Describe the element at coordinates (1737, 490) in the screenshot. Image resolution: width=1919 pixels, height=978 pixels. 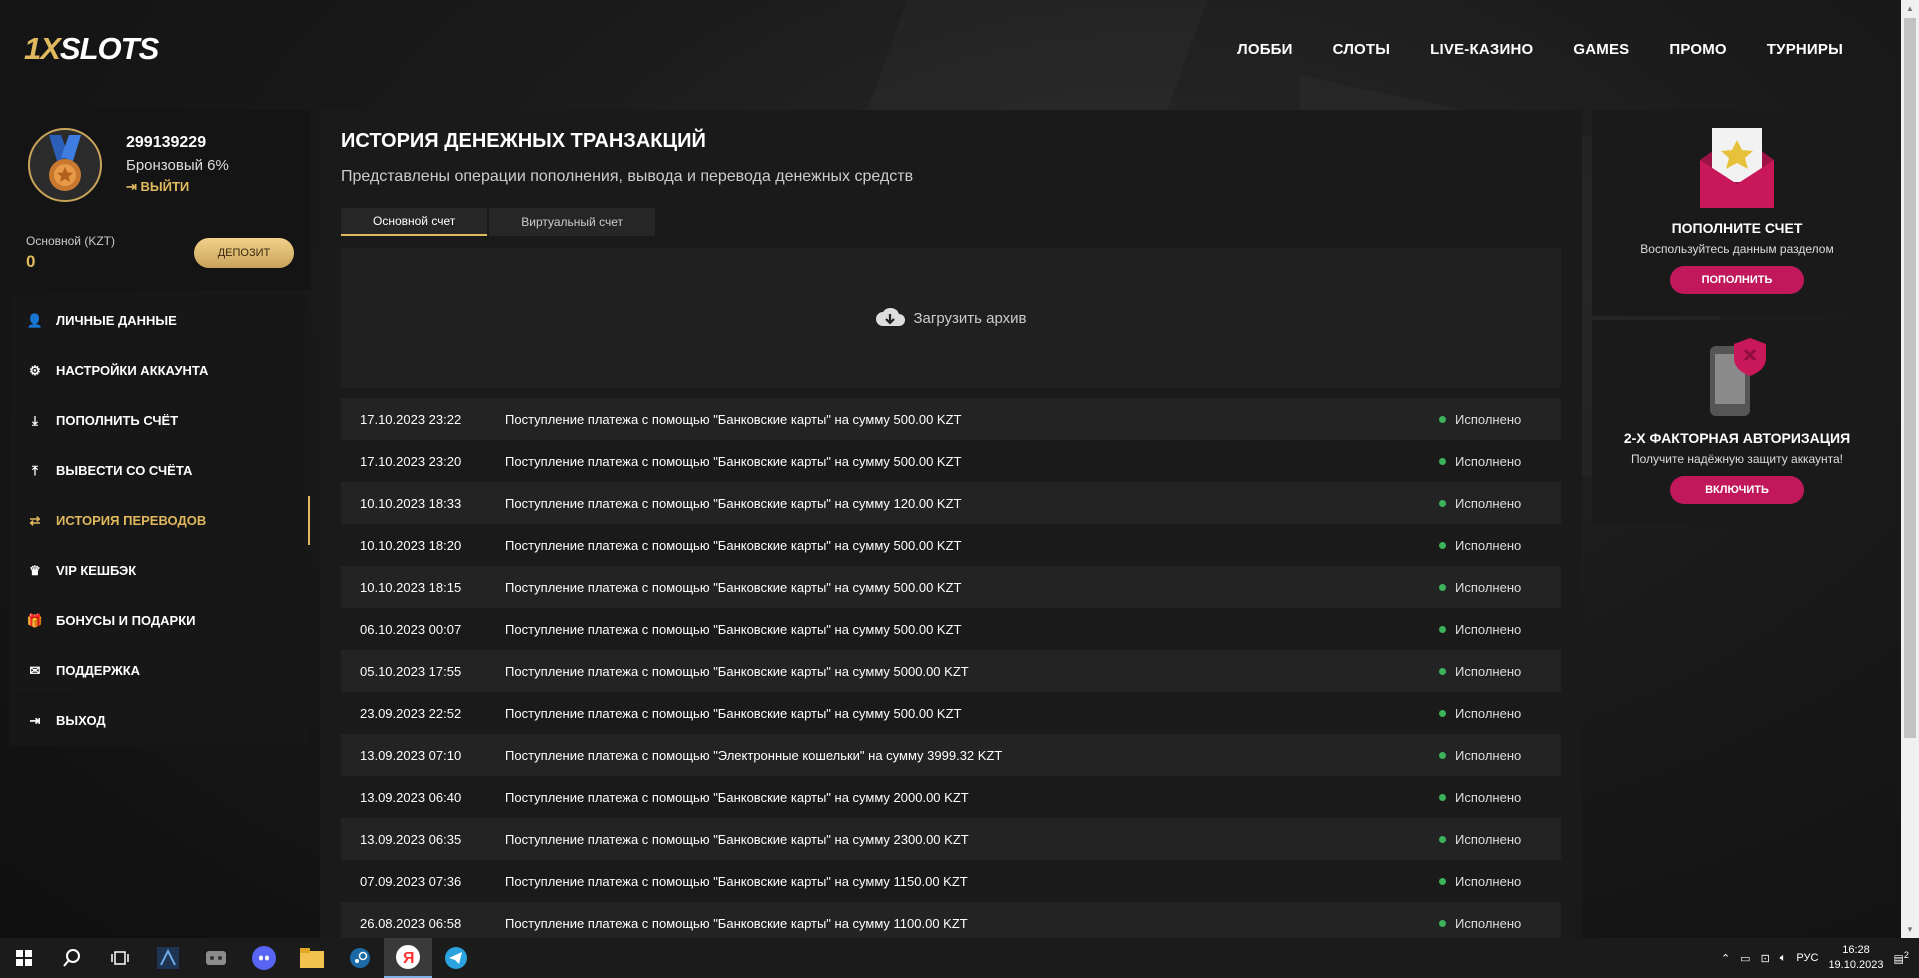
I see `enable-2fa-button: ВКЛЮЧИТЬ` at that location.